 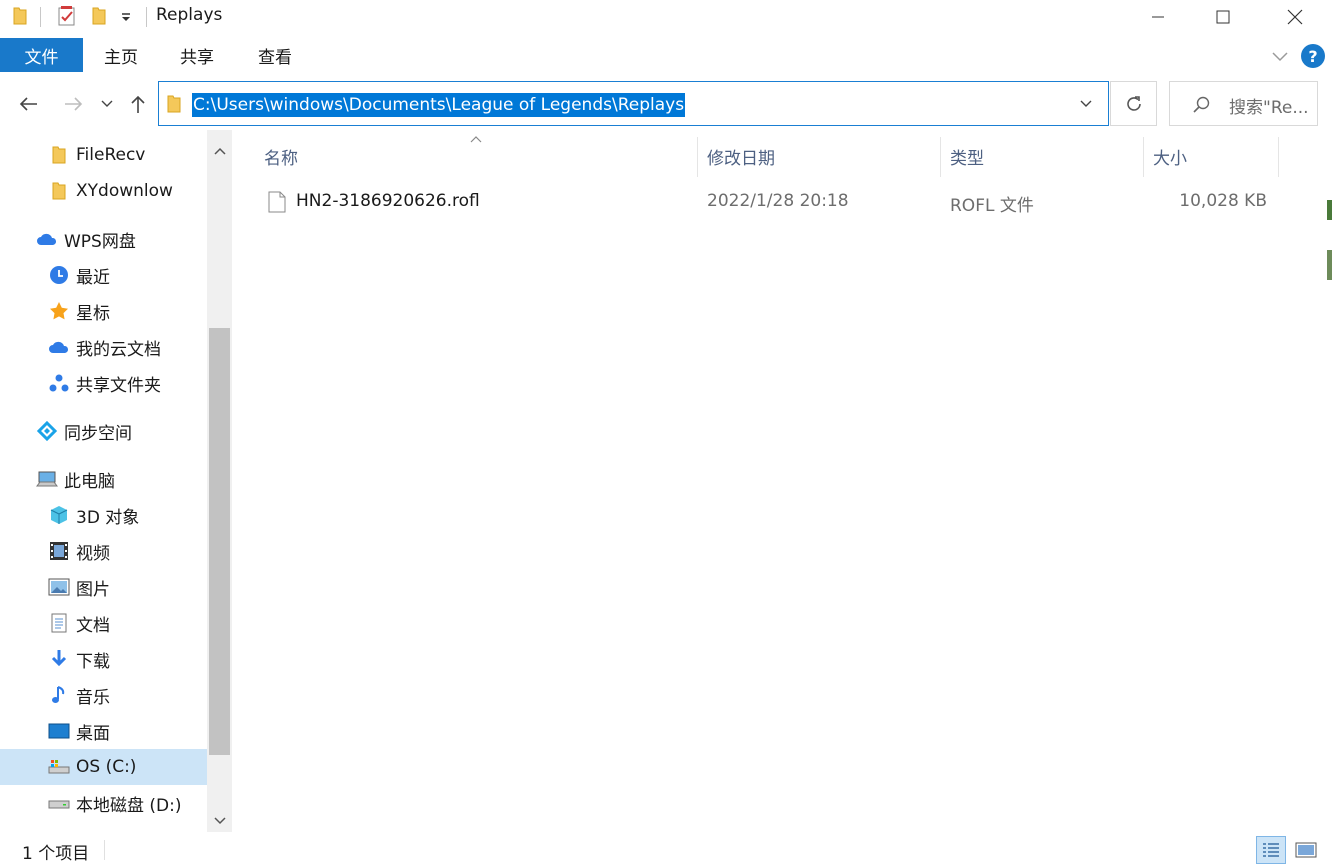 What do you see at coordinates (96, 155) in the screenshot?
I see `sidebar-item-filerecv: FileRecv` at bounding box center [96, 155].